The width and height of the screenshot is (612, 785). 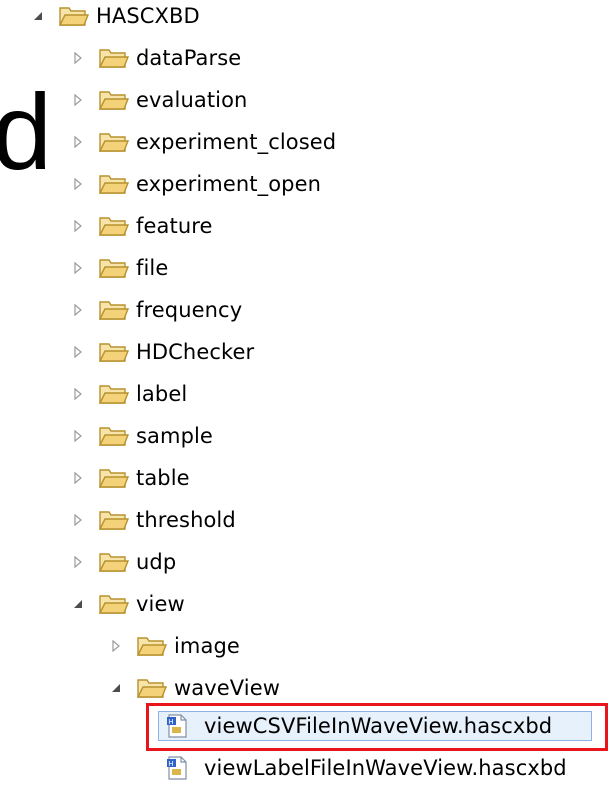 What do you see at coordinates (385, 768) in the screenshot?
I see `tree-item-label: viewLabelFileInWaveView.hascxbd` at bounding box center [385, 768].